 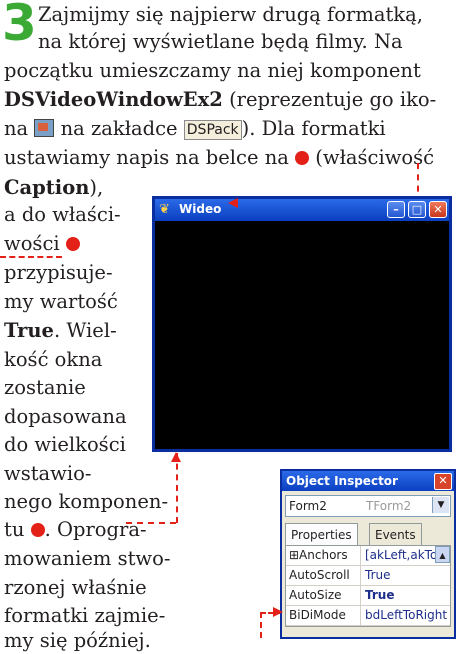 What do you see at coordinates (417, 209) in the screenshot?
I see `maximize-button: □` at bounding box center [417, 209].